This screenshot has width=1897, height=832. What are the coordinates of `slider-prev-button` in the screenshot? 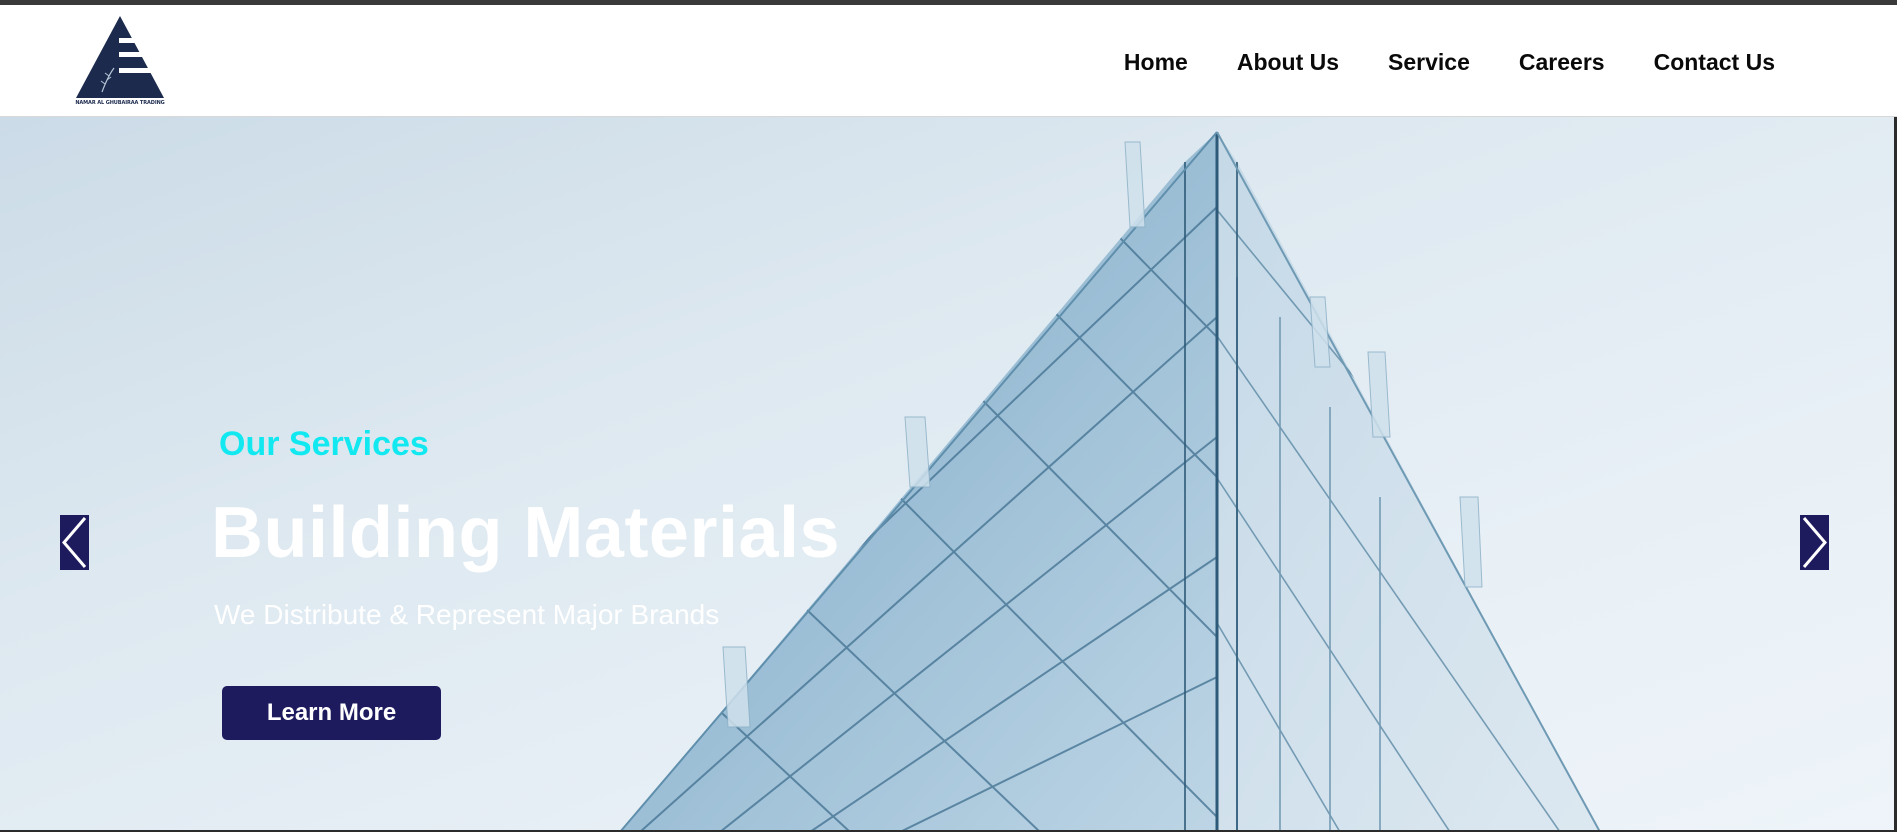 It's located at (74, 542).